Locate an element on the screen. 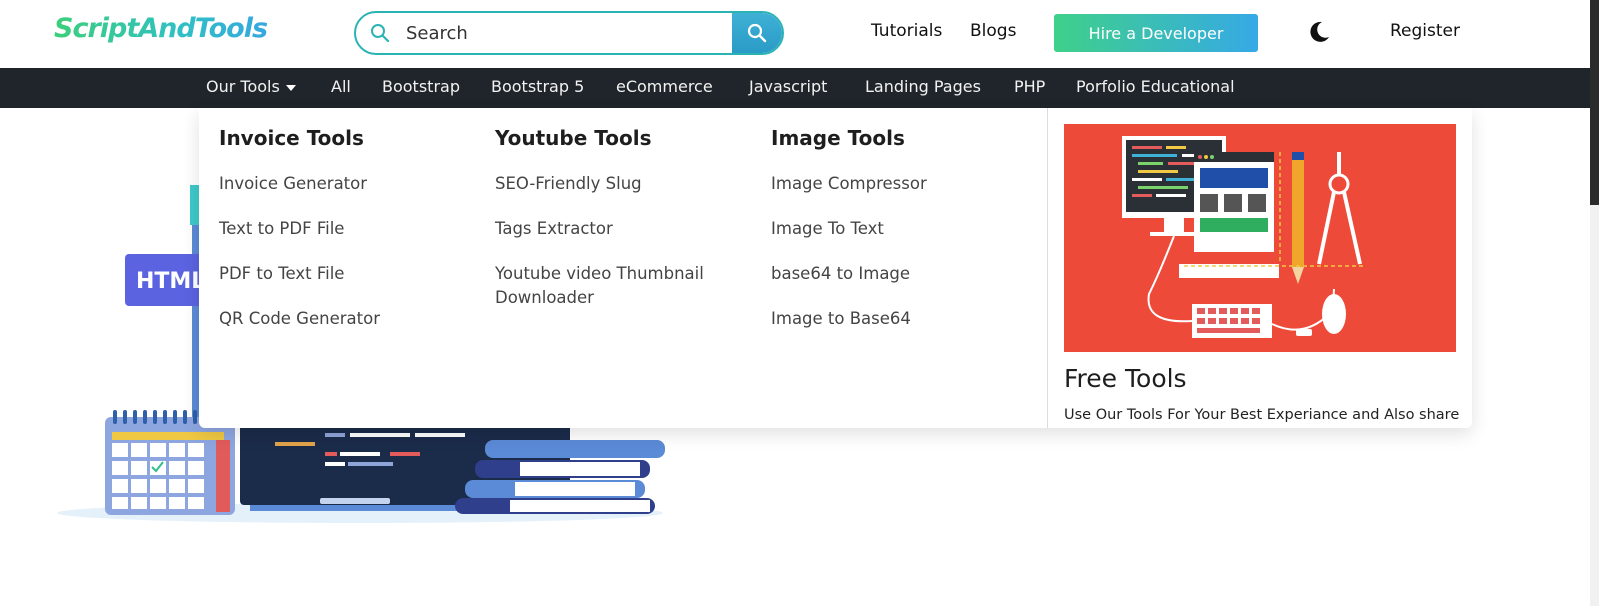 The image size is (1599, 606). menu-link-image-to-base64: Image to Base64 is located at coordinates (896, 319).